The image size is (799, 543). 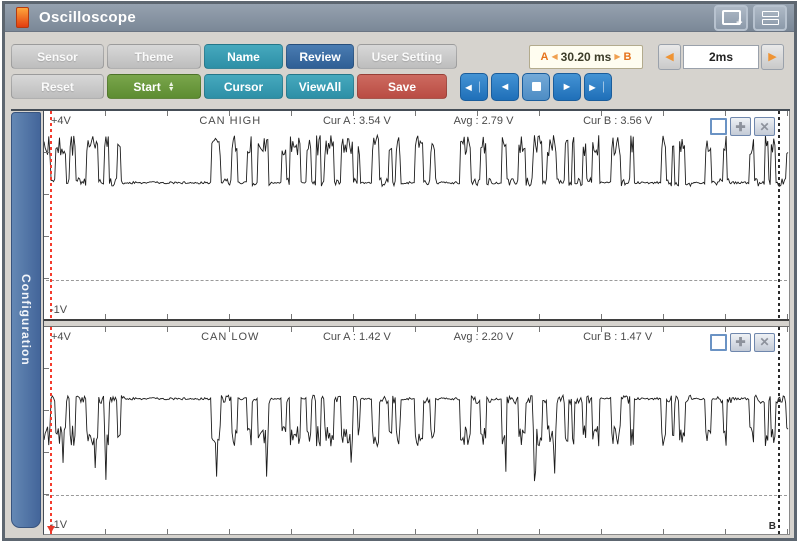 I want to click on skip-end-button: ►｜, so click(x=598, y=86).